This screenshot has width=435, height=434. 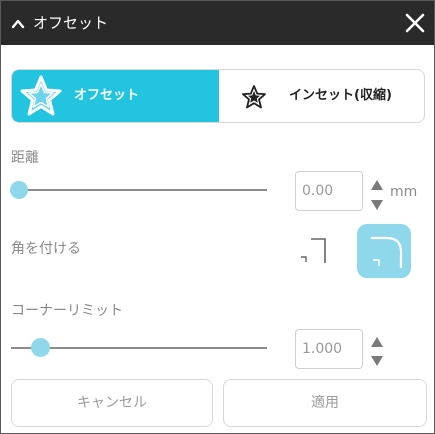 I want to click on offset-mode-button: オフセット, so click(x=115, y=96).